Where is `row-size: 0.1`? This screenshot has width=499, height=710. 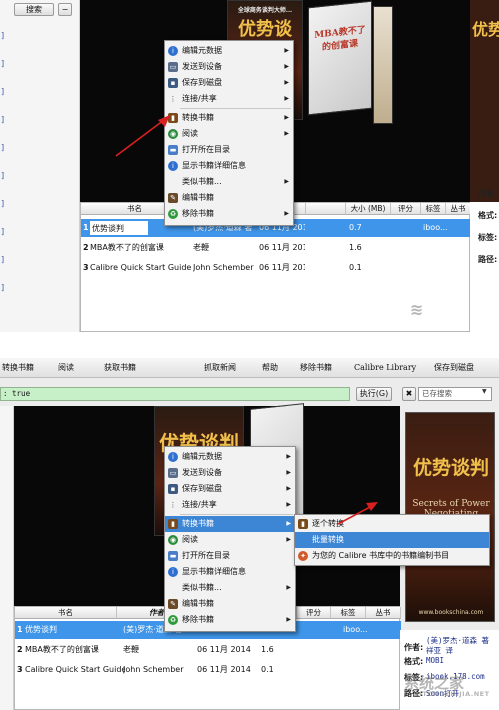
row-size: 0.1 is located at coordinates (355, 267).